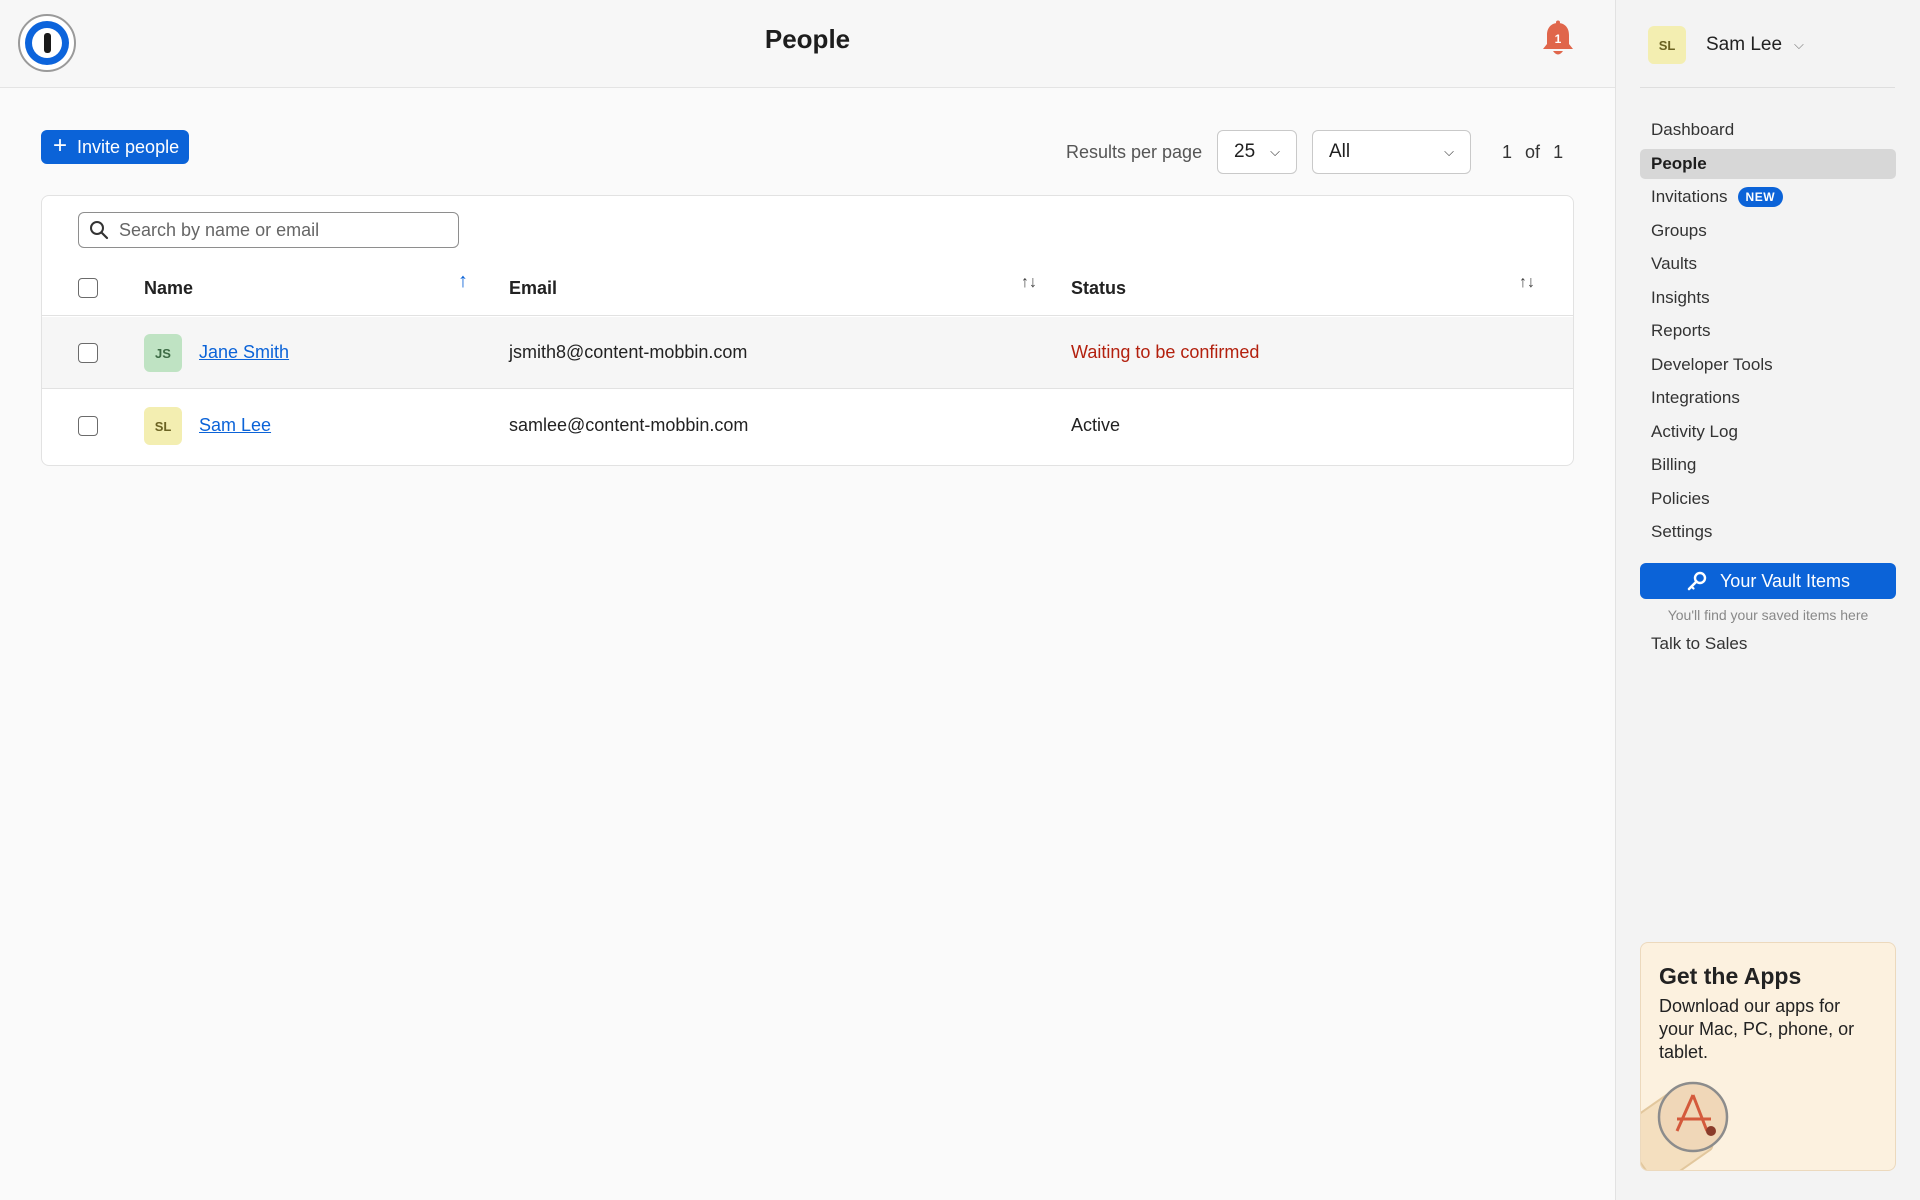  I want to click on sidebar-item-billing: Billing, so click(1768, 465).